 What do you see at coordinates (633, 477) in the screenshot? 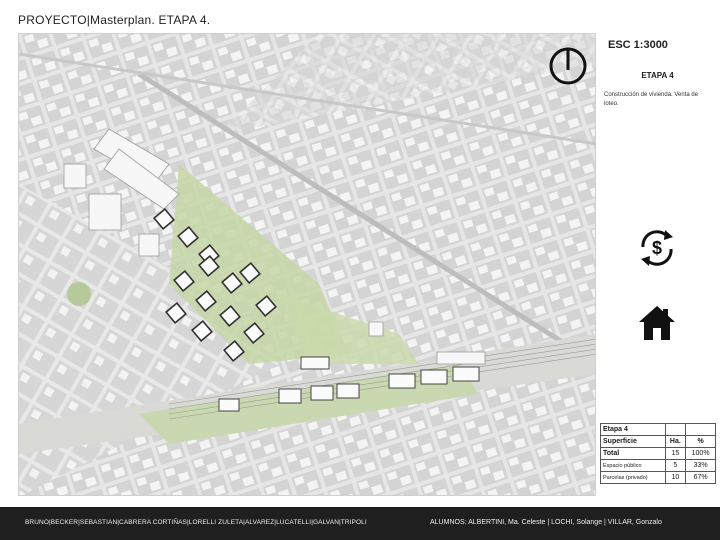
I see `row-label: Parcelas (privado)` at bounding box center [633, 477].